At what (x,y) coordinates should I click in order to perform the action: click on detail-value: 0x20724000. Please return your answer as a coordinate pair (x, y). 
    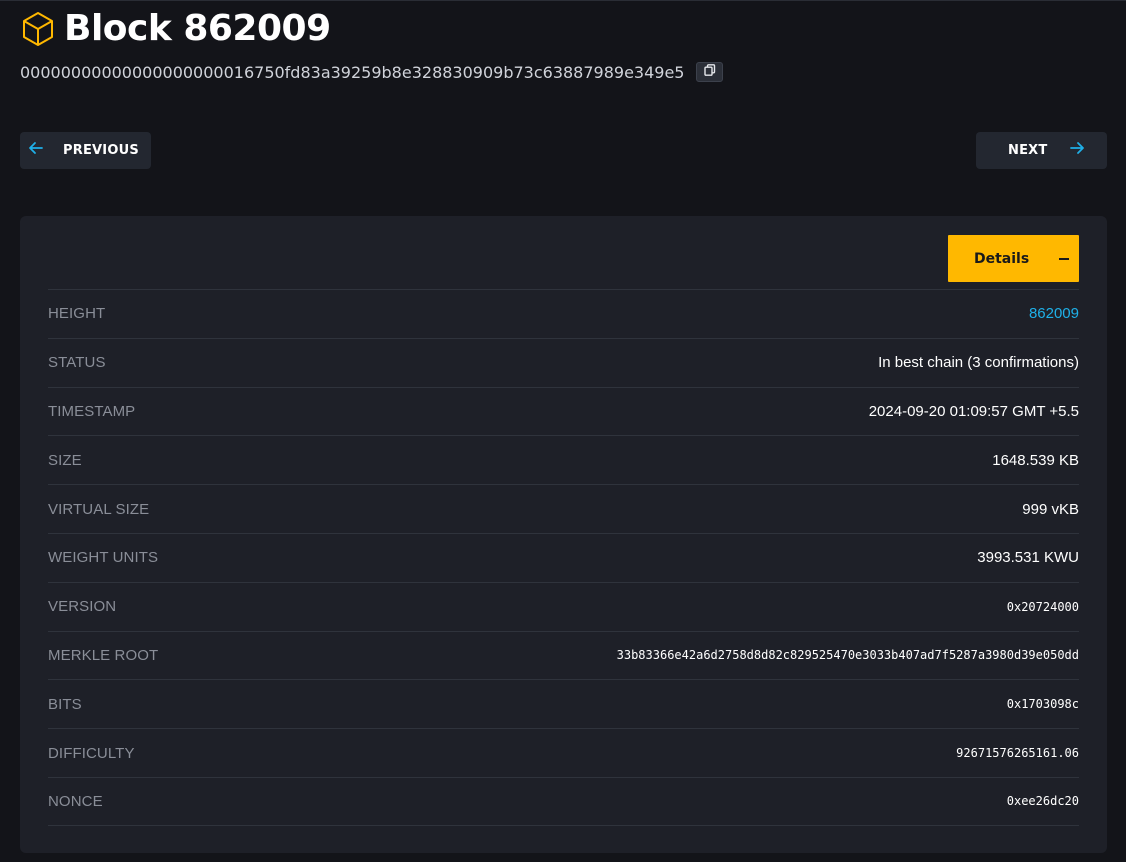
    Looking at the image, I should click on (1042, 606).